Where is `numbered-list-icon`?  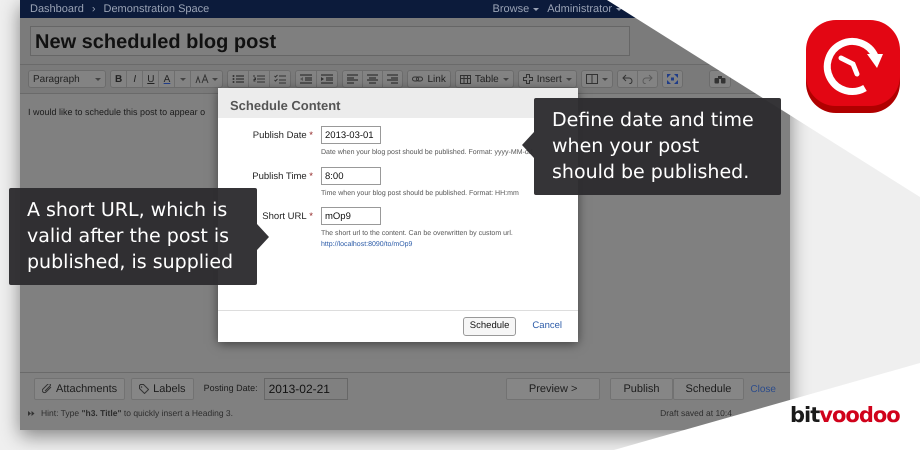 numbered-list-icon is located at coordinates (259, 79).